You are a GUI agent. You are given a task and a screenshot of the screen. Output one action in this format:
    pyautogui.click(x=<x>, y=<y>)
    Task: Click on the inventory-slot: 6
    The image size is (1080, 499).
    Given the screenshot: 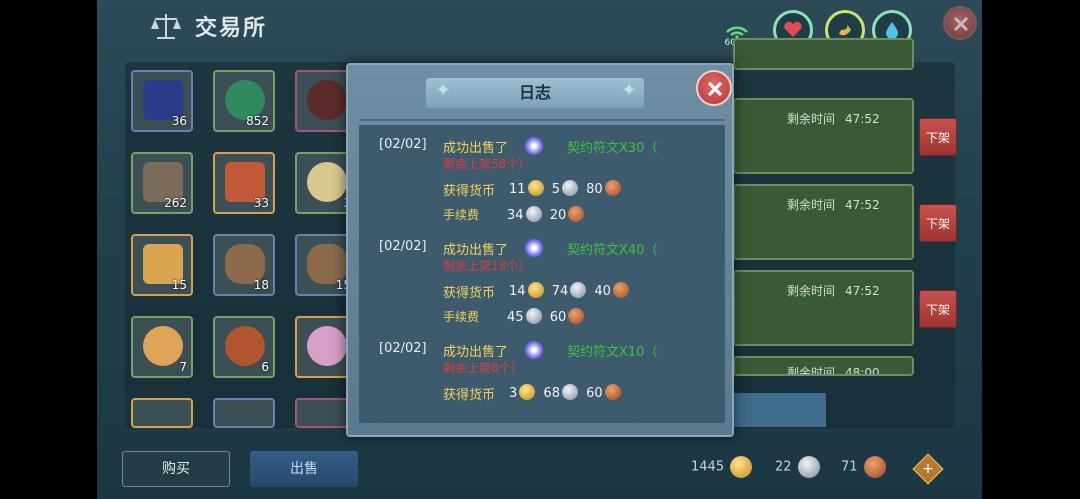 What is the action you would take?
    pyautogui.click(x=244, y=347)
    